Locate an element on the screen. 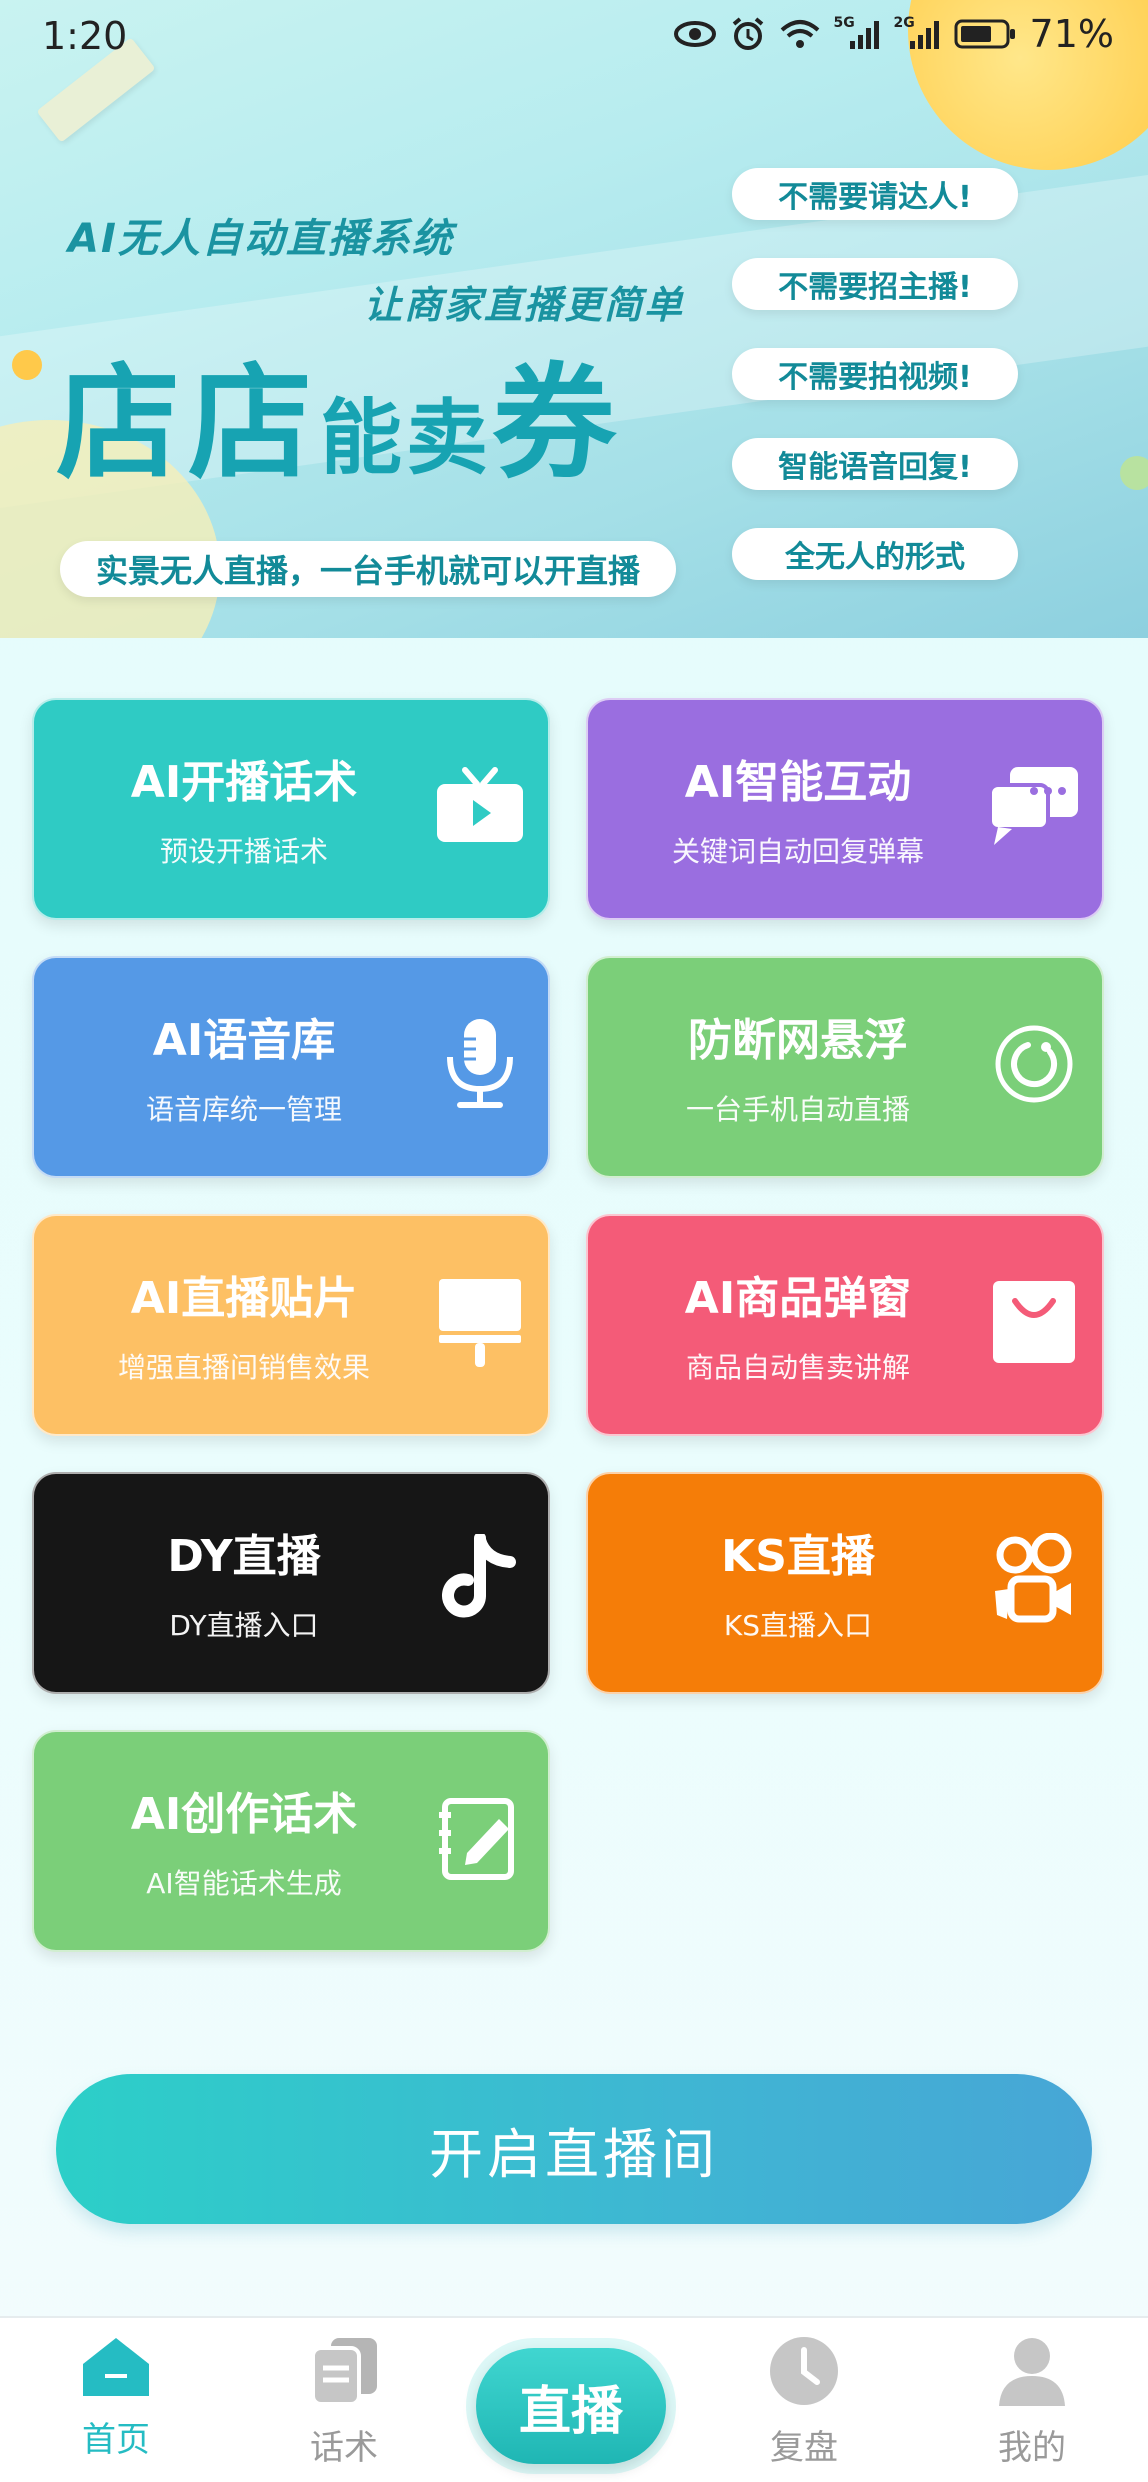  card-title: KS直播 is located at coordinates (798, 1556).